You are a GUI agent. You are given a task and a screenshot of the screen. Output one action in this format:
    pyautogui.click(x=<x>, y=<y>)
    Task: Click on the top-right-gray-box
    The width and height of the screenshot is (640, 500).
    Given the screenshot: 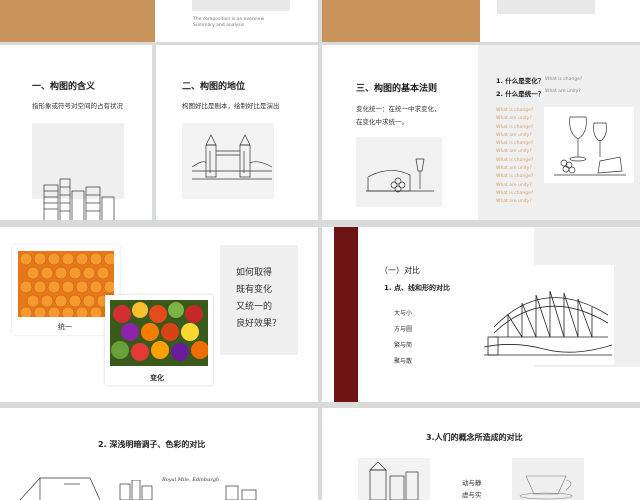 What is the action you would take?
    pyautogui.click(x=546, y=7)
    